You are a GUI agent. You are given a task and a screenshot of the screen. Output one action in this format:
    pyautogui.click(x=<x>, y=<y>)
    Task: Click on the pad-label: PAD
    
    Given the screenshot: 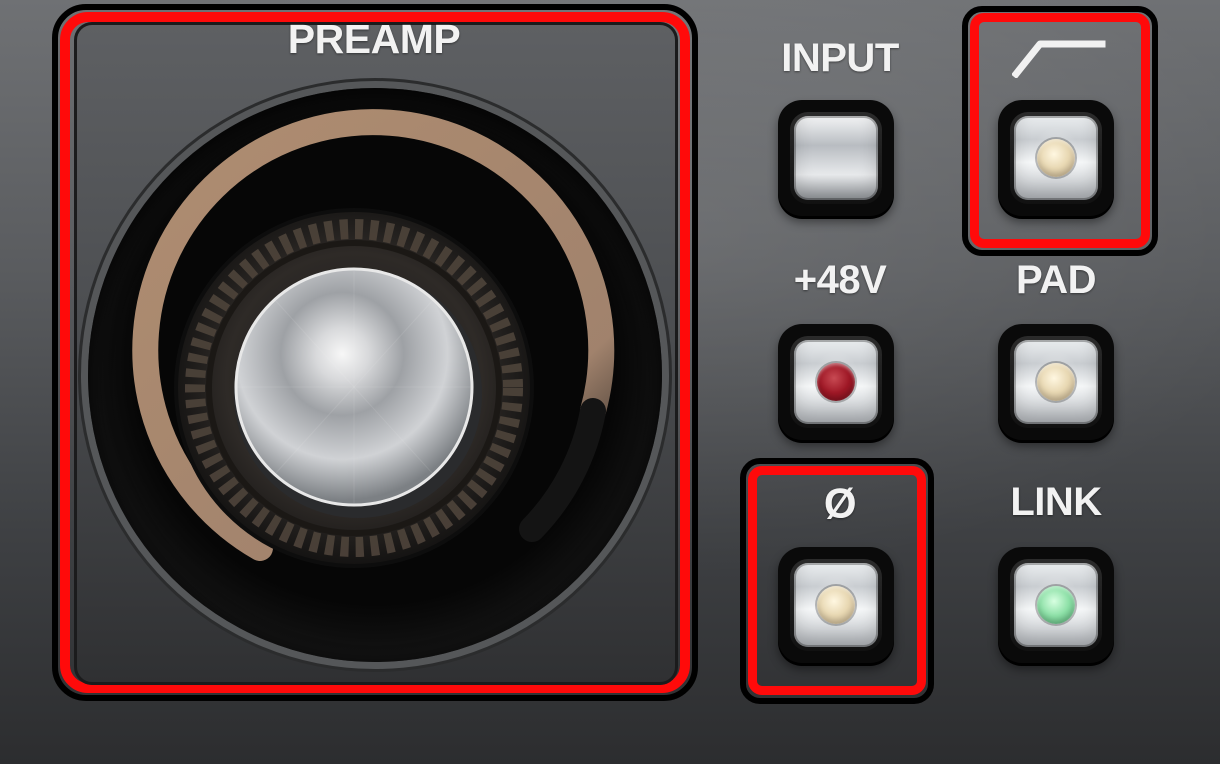 What is the action you would take?
    pyautogui.click(x=1056, y=280)
    